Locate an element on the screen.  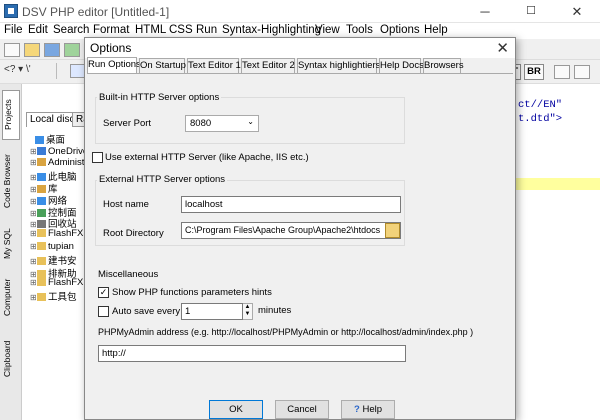
dialog-close-icon: ✕ is located at coordinates (502, 48).